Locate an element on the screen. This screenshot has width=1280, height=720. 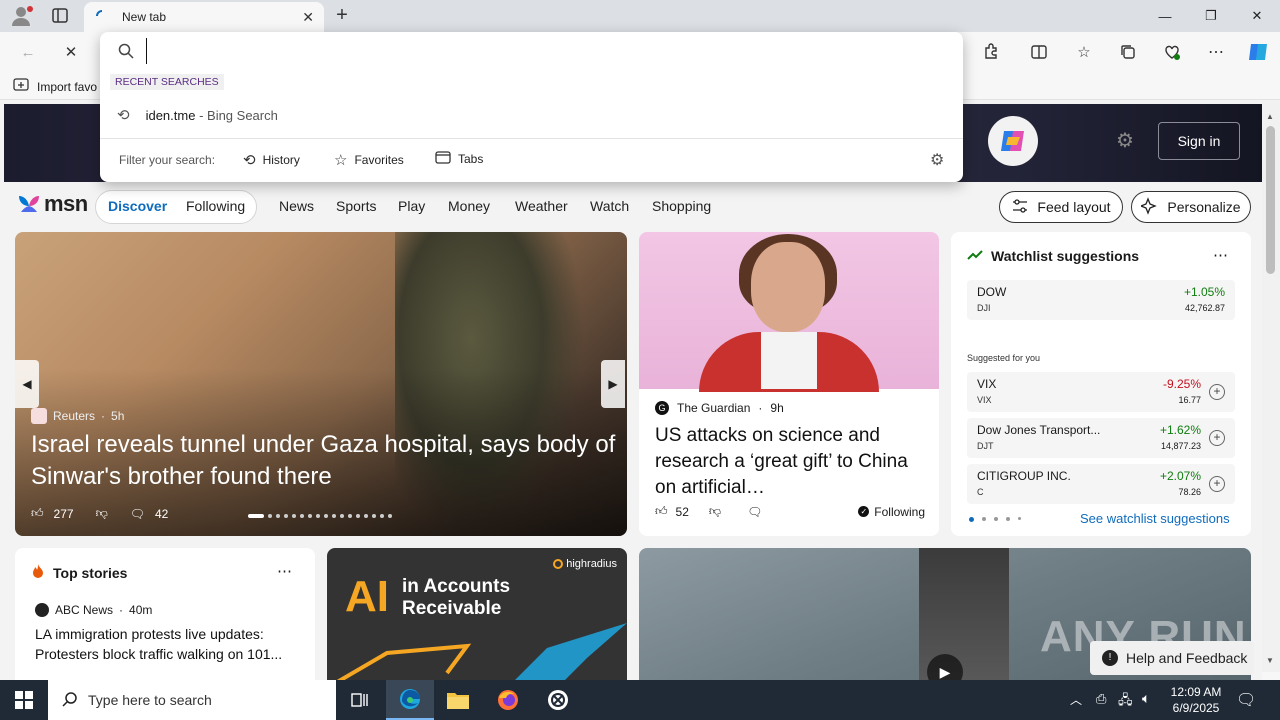
favorites-star-icon: ☆ is located at coordinates (1084, 52).